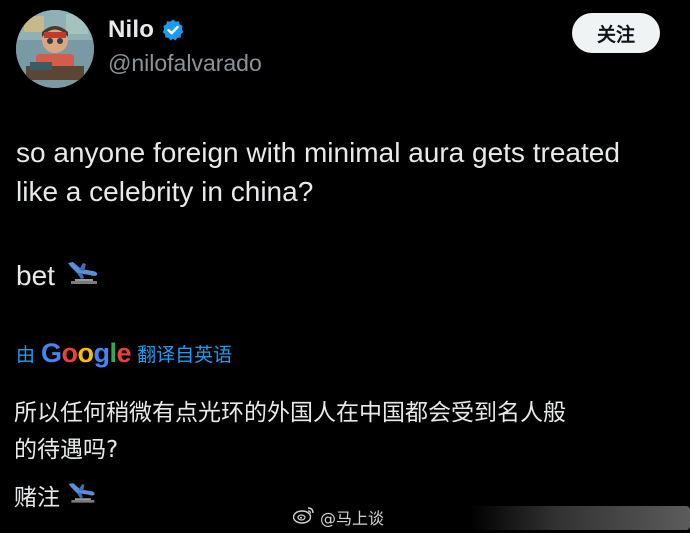  I want to click on translate-prefix: 由, so click(26, 355).